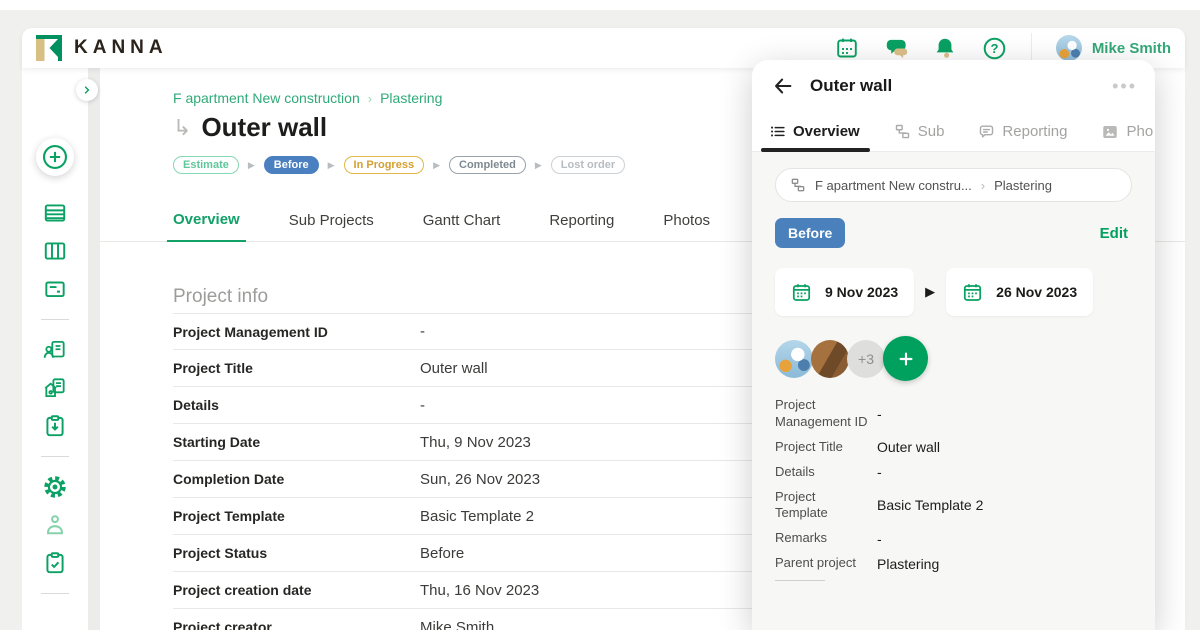 Image resolution: width=1200 pixels, height=630 pixels. Describe the element at coordinates (783, 86) in the screenshot. I see `back-icon` at that location.